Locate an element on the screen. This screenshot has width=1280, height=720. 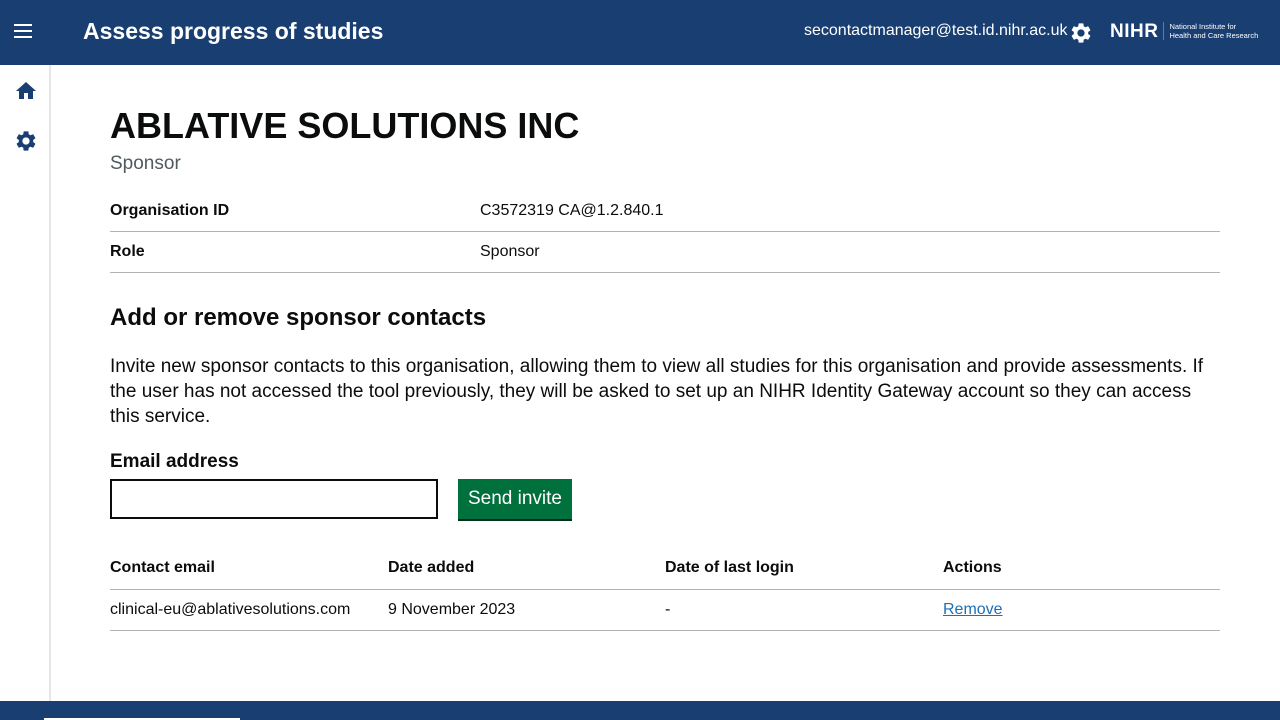
cell-date-added: 9 November 2023 is located at coordinates (526, 610).